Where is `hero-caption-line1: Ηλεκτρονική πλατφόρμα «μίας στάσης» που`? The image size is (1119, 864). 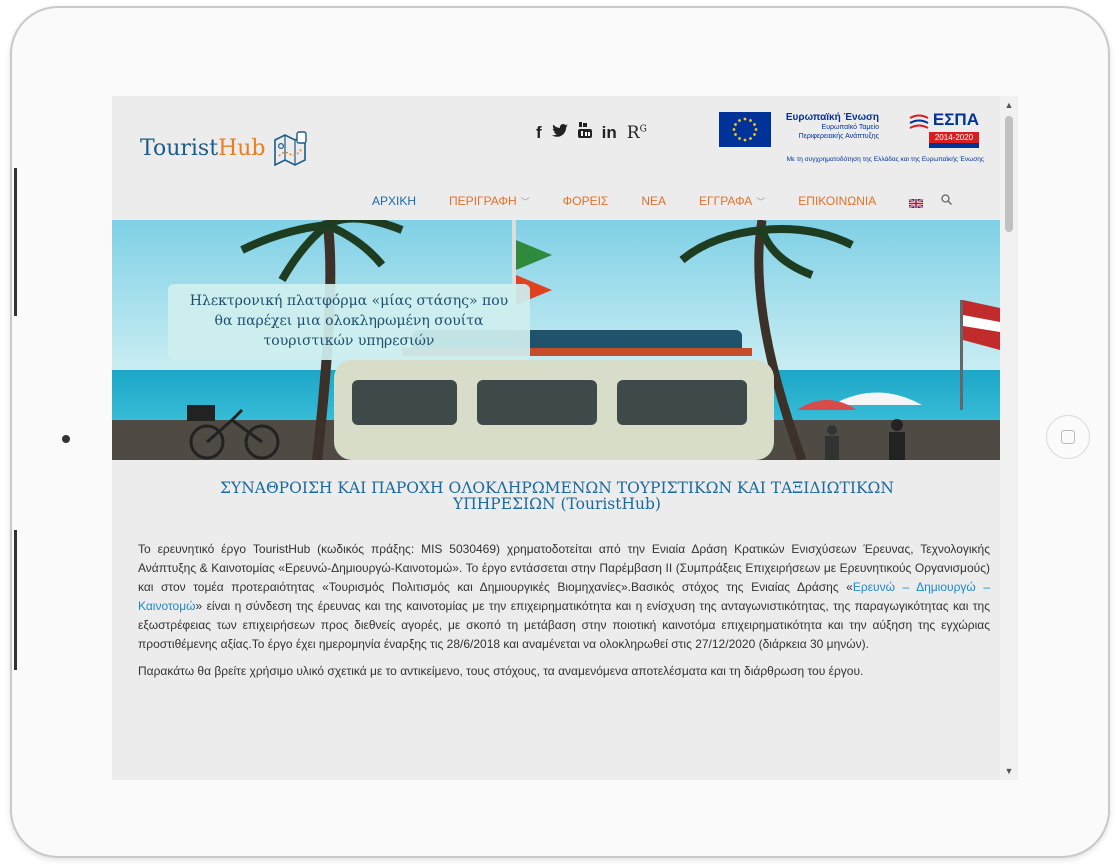 hero-caption-line1: Ηλεκτρονική πλατφόρμα «μίας στάσης» που is located at coordinates (349, 301).